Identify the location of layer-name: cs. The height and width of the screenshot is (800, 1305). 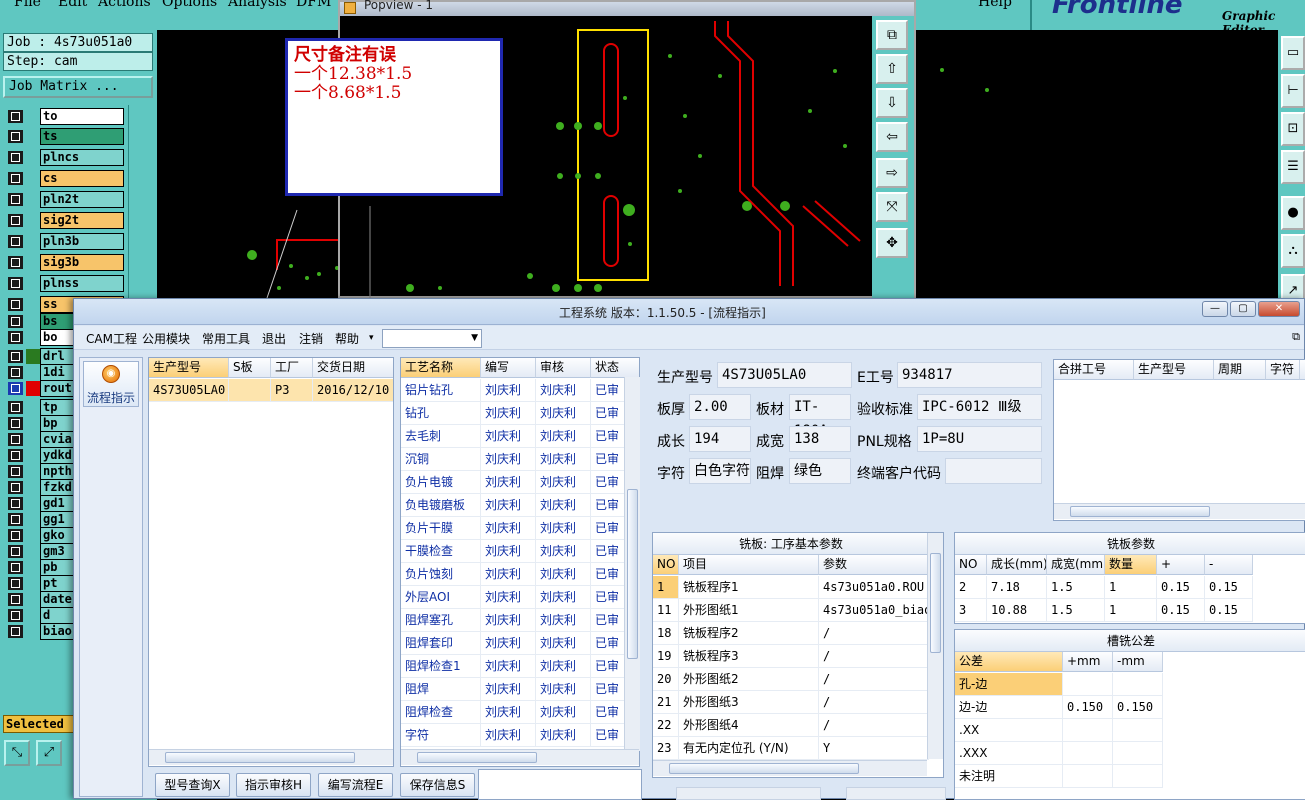
(82, 178).